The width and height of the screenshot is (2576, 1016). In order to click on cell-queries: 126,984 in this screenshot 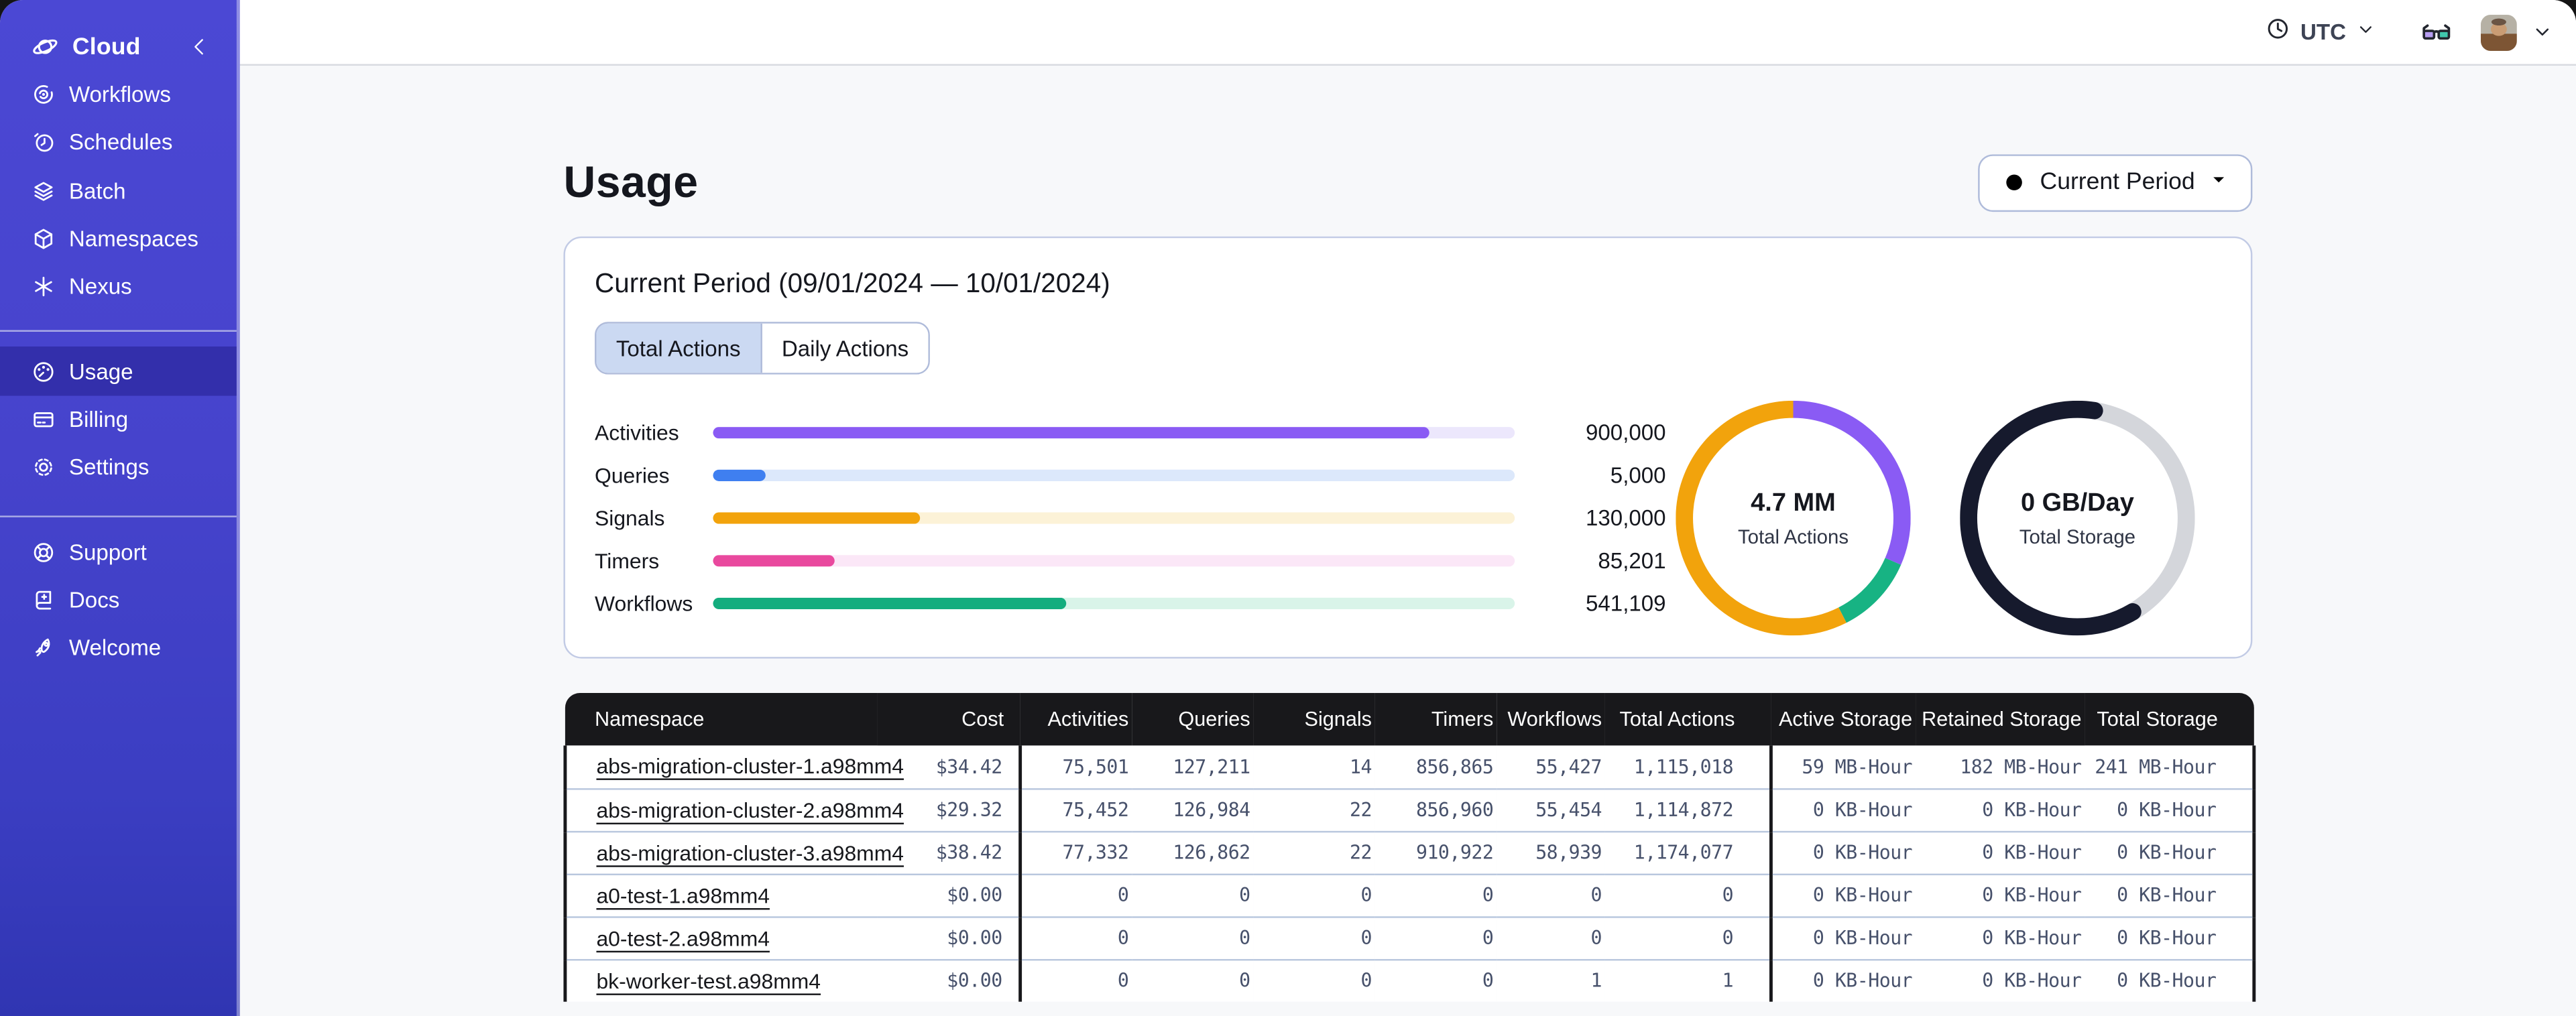, I will do `click(1193, 809)`.